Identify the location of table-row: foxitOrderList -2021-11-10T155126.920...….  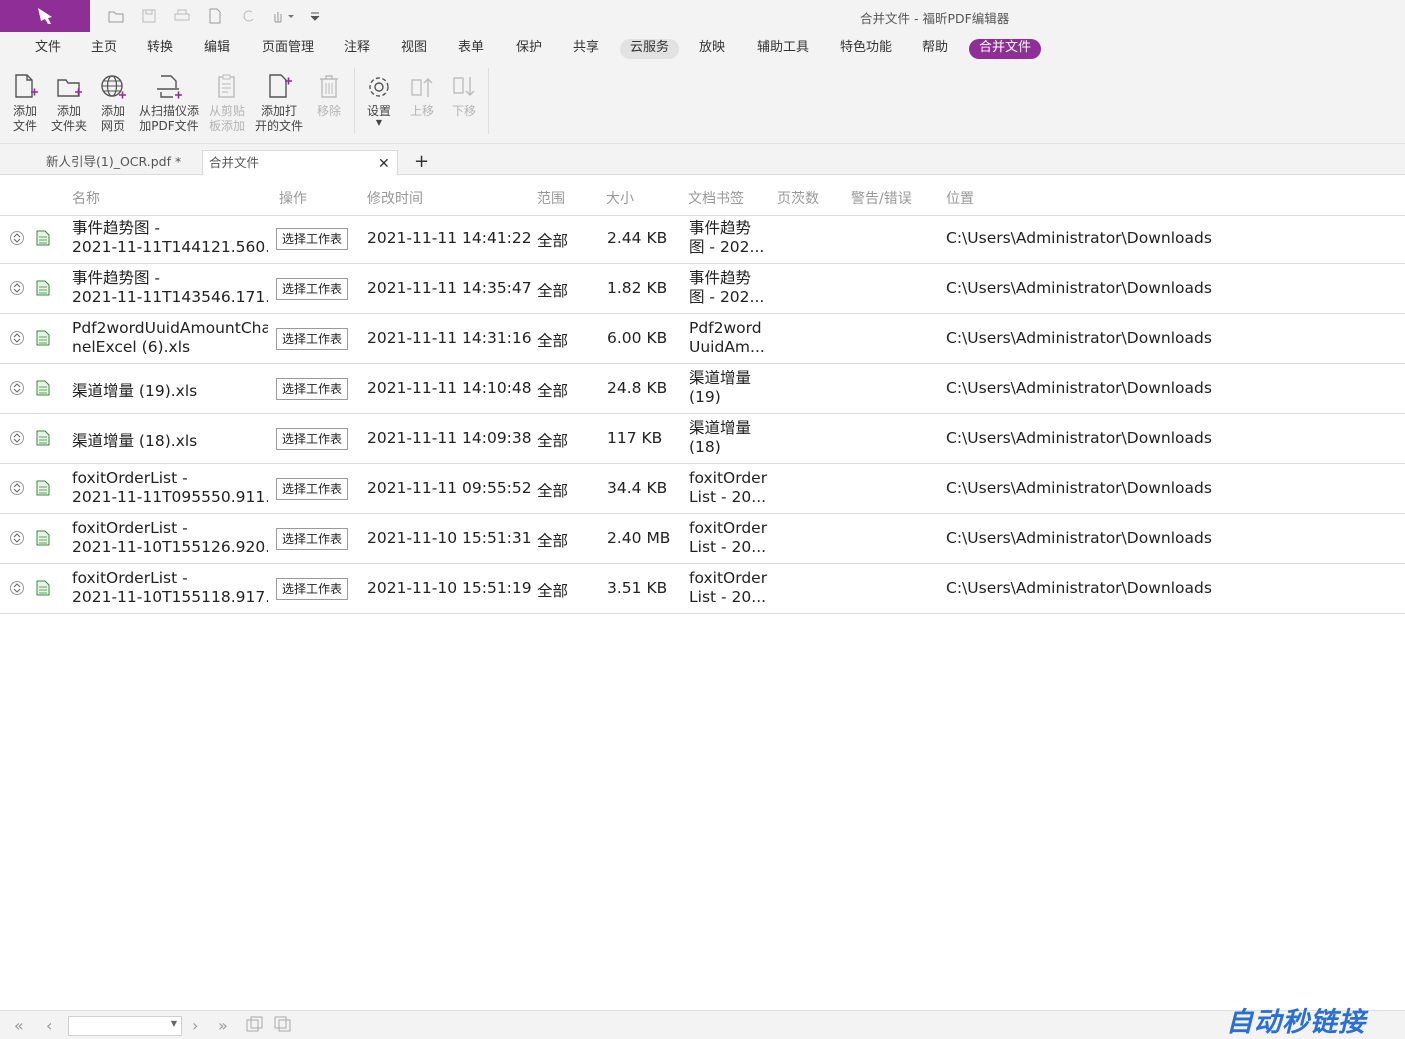
(702, 539).